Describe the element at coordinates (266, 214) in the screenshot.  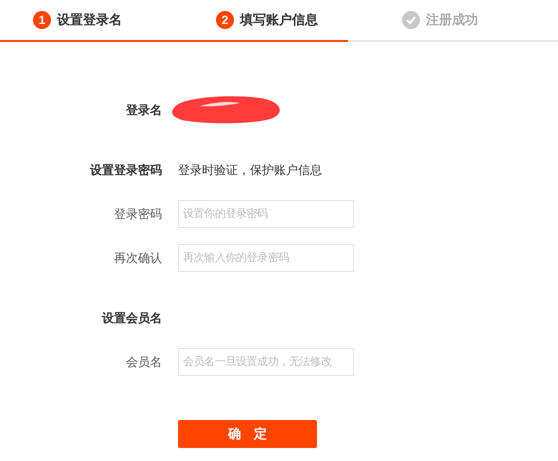
I see `input-field: 设置你的登录密码` at that location.